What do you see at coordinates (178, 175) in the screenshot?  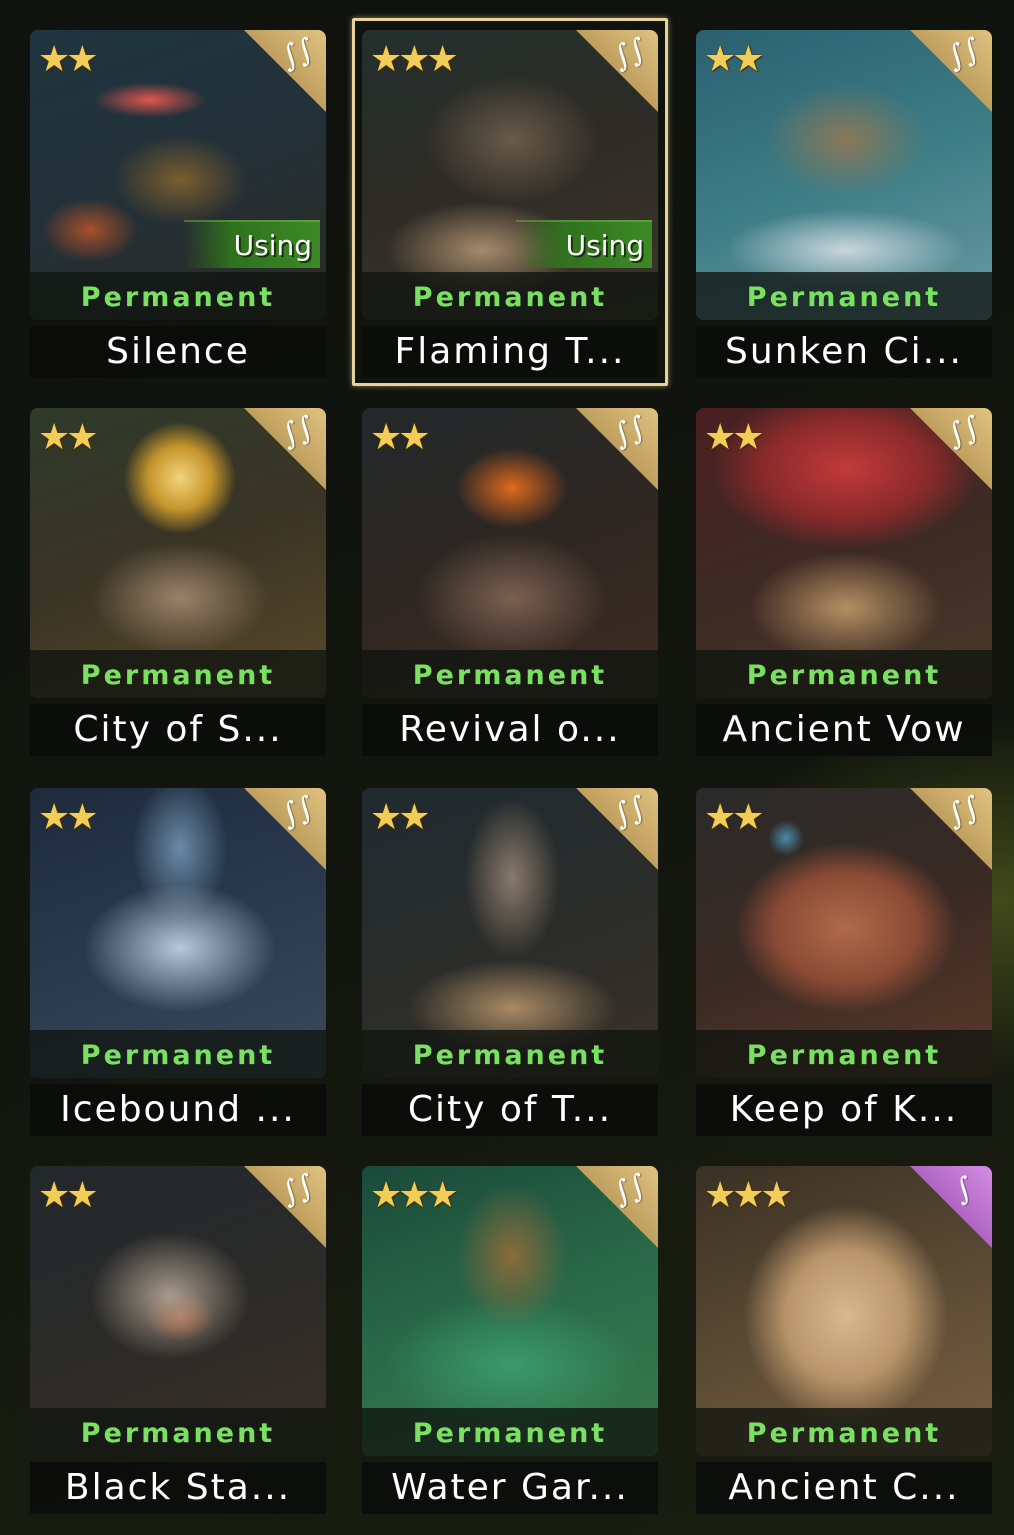 I see `skin-card-frame: ★★ ∫∫ Using Permanent` at bounding box center [178, 175].